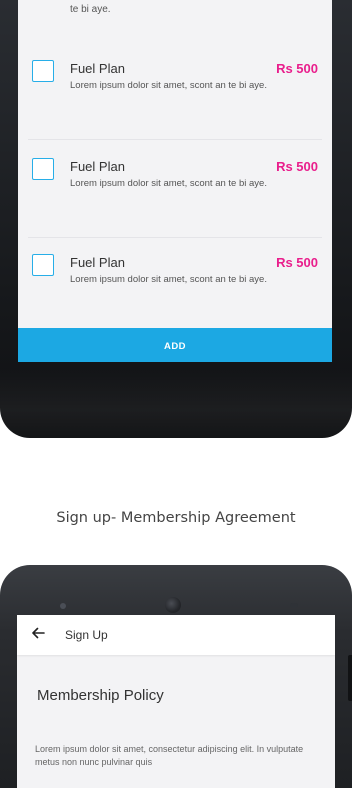  I want to click on arrow-left-icon, so click(38, 633).